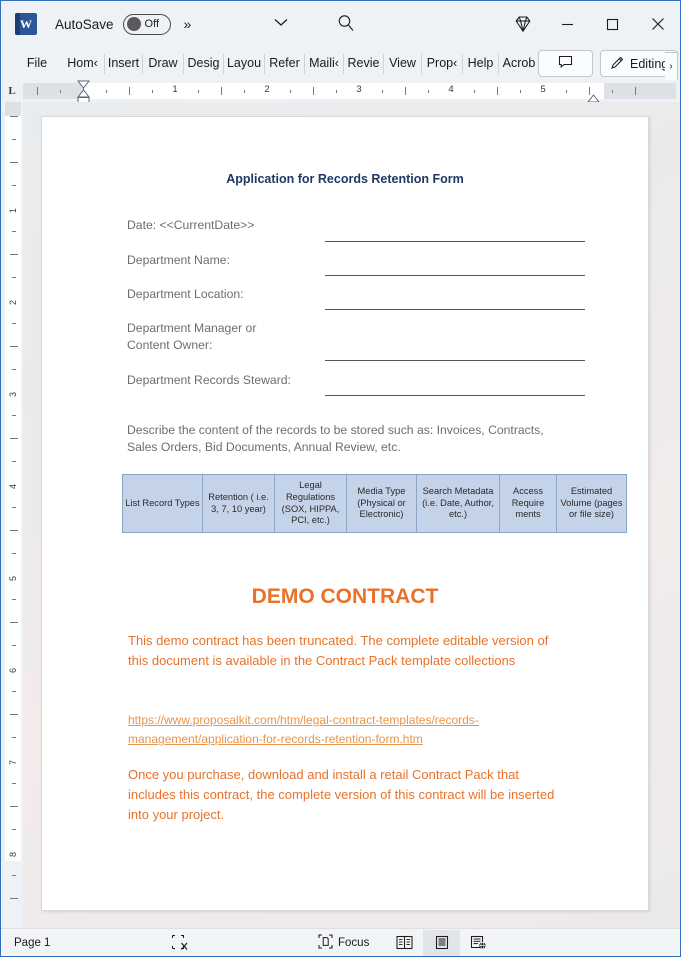 The width and height of the screenshot is (681, 957). I want to click on web-layout-icon, so click(478, 943).